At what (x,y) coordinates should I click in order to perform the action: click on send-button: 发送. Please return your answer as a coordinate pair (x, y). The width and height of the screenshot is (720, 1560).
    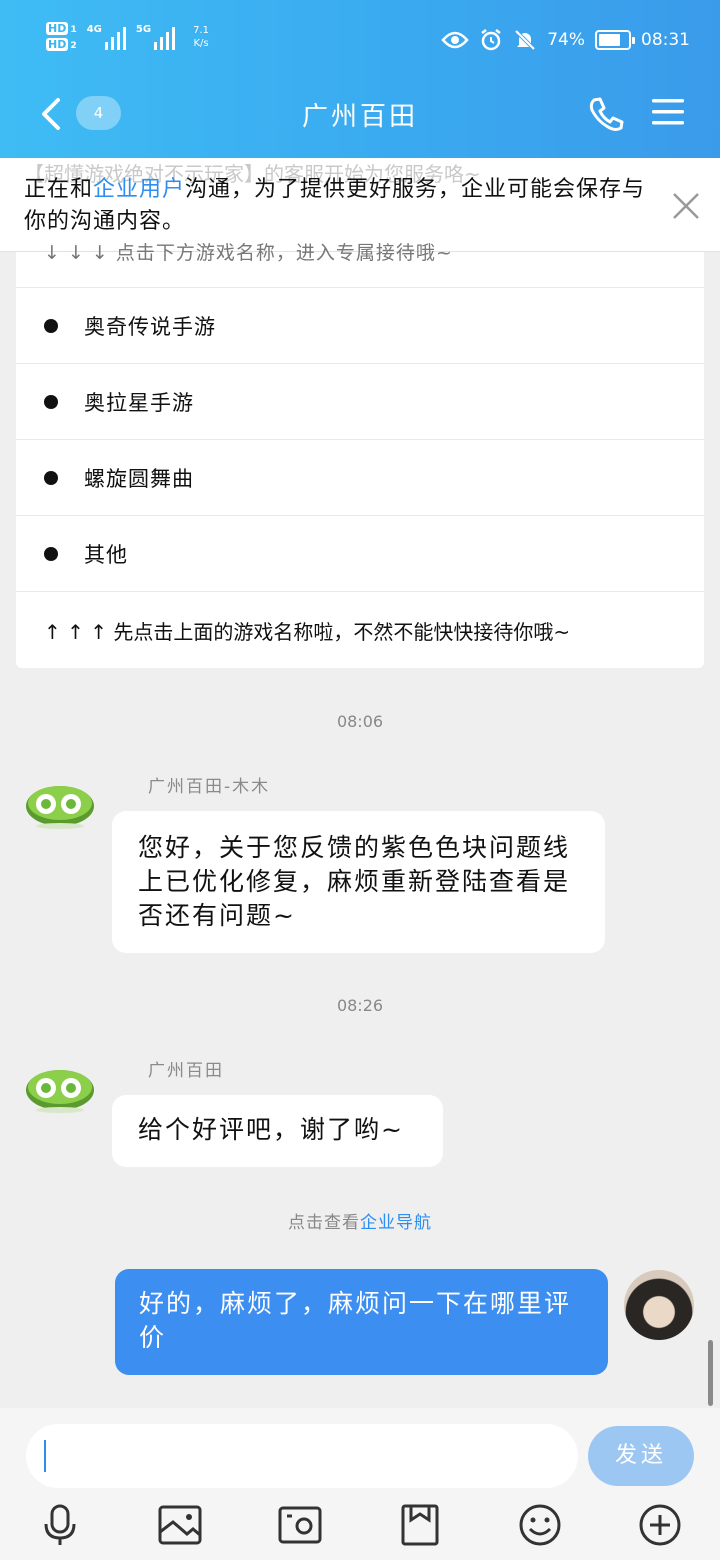
    Looking at the image, I should click on (641, 1456).